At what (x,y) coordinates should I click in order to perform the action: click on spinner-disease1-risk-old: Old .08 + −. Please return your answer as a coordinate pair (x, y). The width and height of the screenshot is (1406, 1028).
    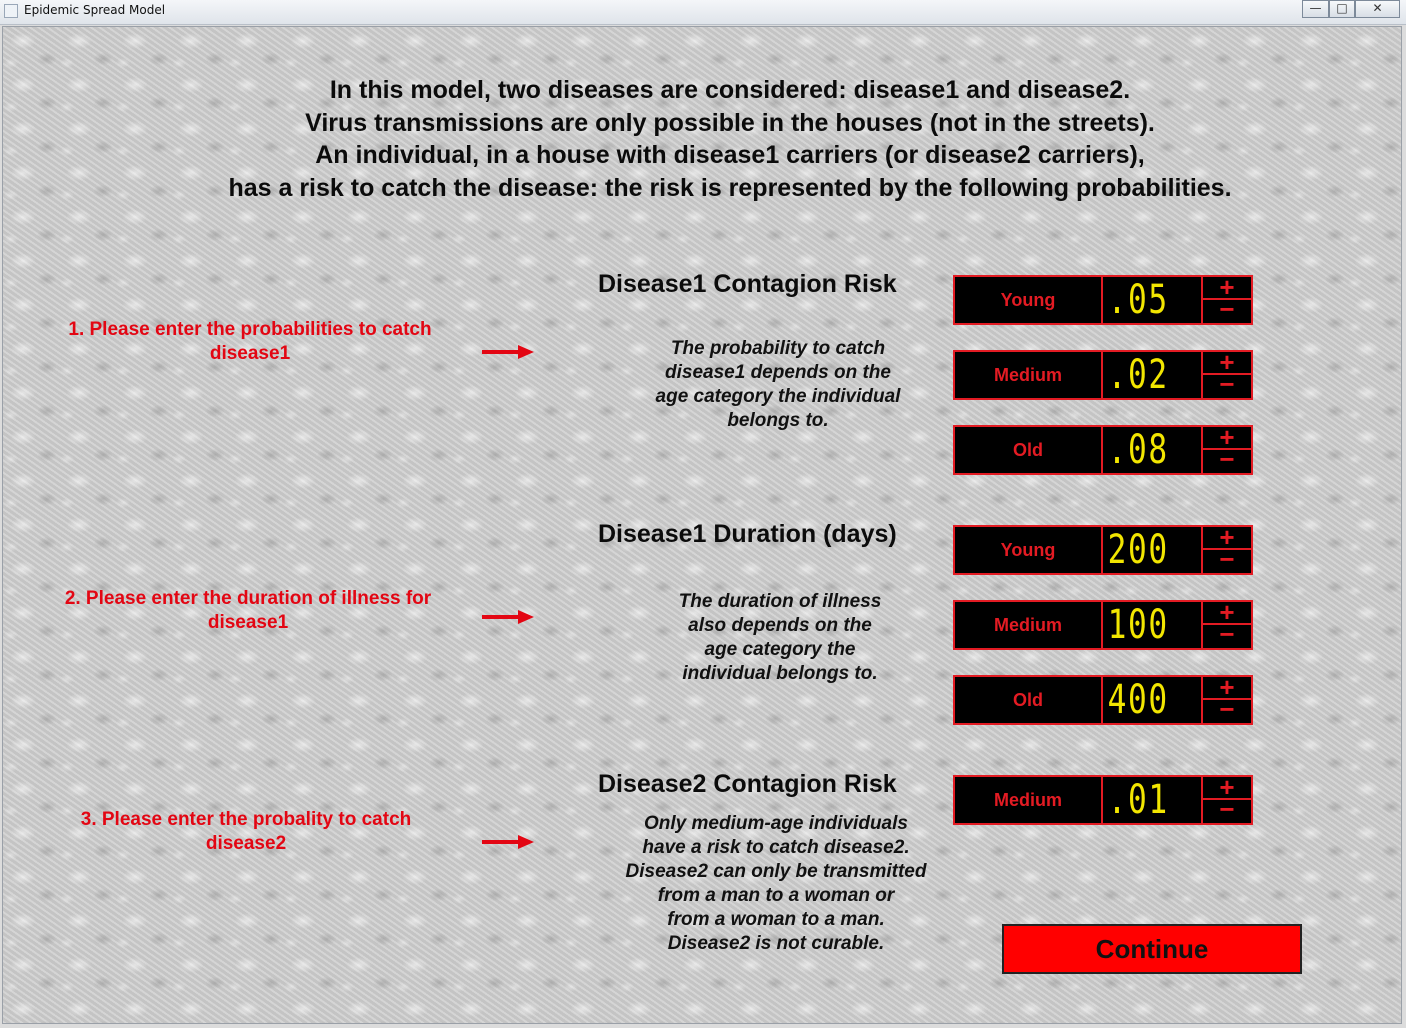
    Looking at the image, I should click on (1103, 449).